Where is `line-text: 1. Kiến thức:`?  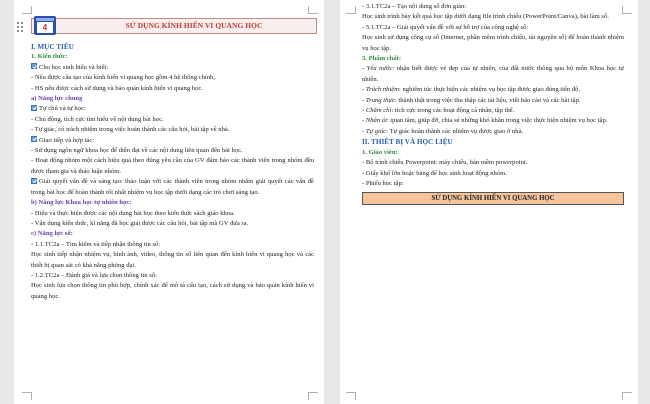
line-text: 1. Kiến thức: is located at coordinates (49, 57).